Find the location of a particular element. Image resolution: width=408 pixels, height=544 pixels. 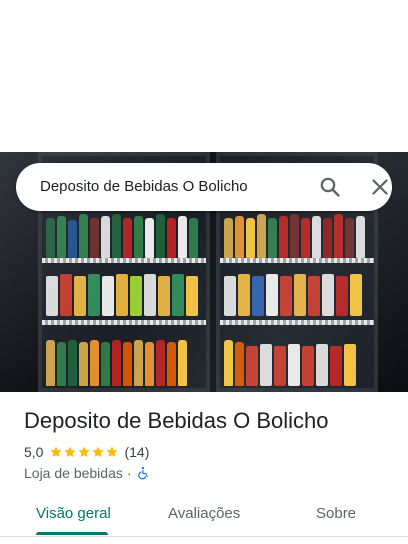

tab-reviews: Avaliações is located at coordinates (204, 513).